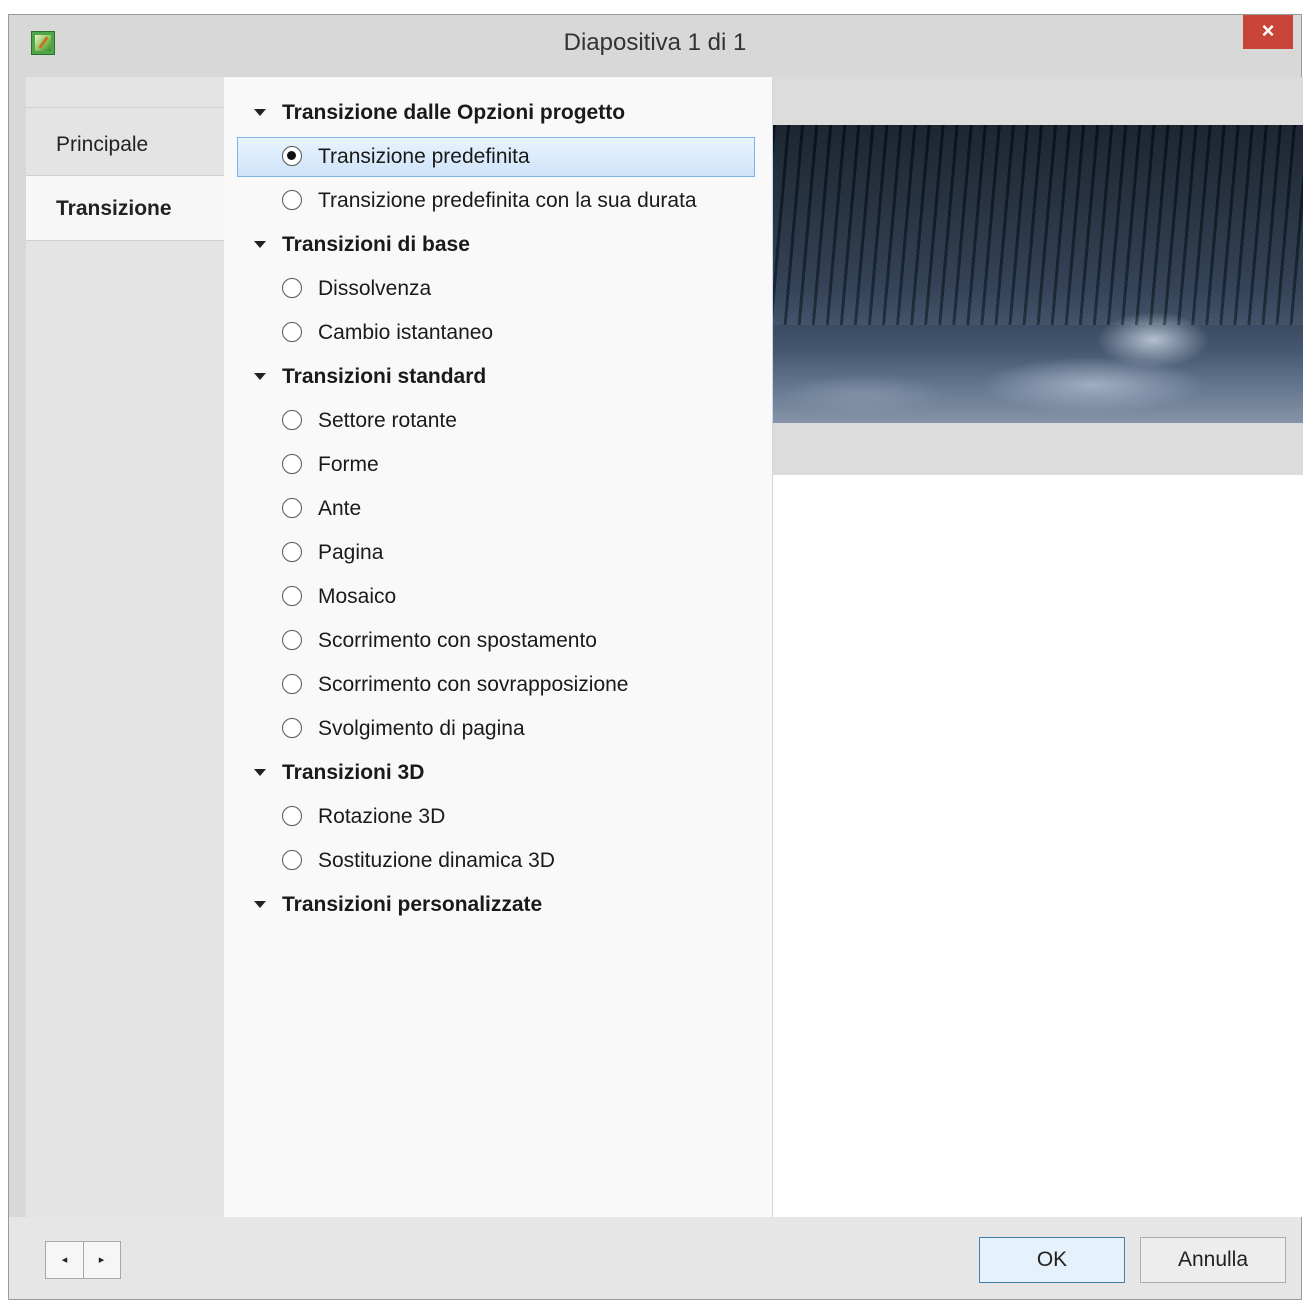 The width and height of the screenshot is (1303, 1302). What do you see at coordinates (406, 332) in the screenshot?
I see `transition-option-label: Cambio istantaneo` at bounding box center [406, 332].